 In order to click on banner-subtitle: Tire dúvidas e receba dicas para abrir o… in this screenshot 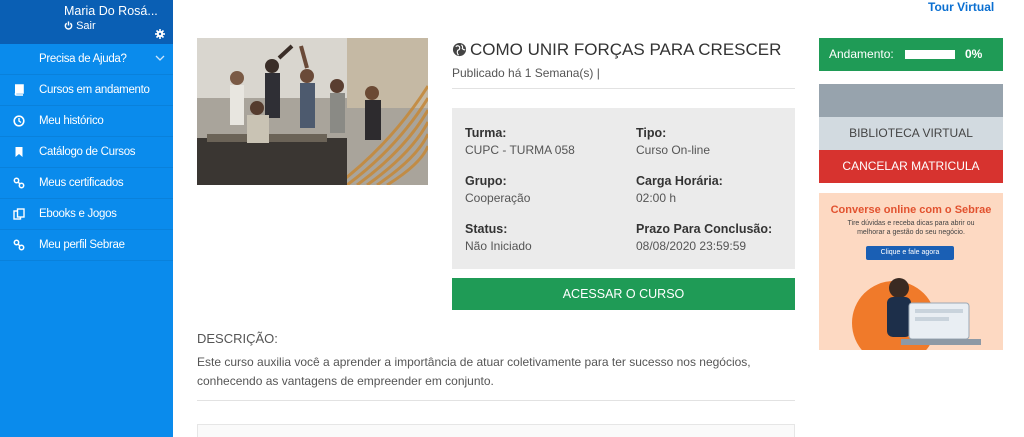, I will do `click(911, 228)`.